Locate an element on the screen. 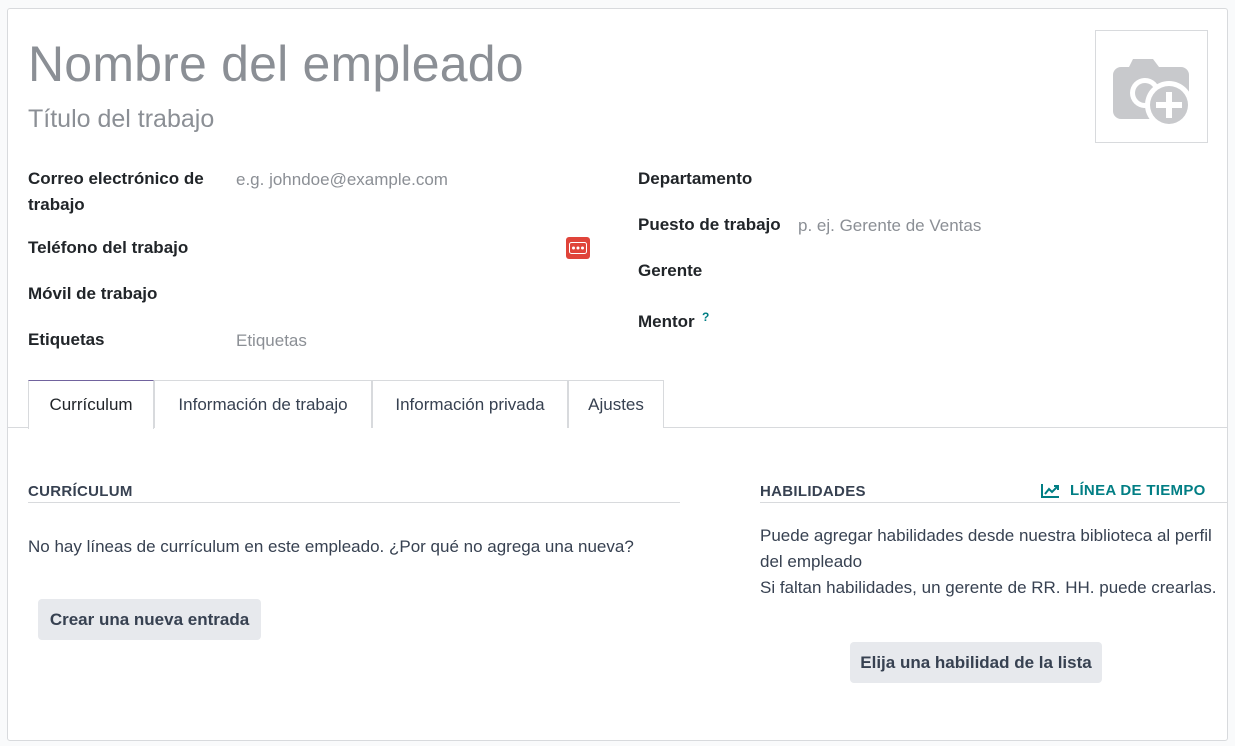 Image resolution: width=1235 pixels, height=746 pixels. work-mobile-input is located at coordinates (411, 294).